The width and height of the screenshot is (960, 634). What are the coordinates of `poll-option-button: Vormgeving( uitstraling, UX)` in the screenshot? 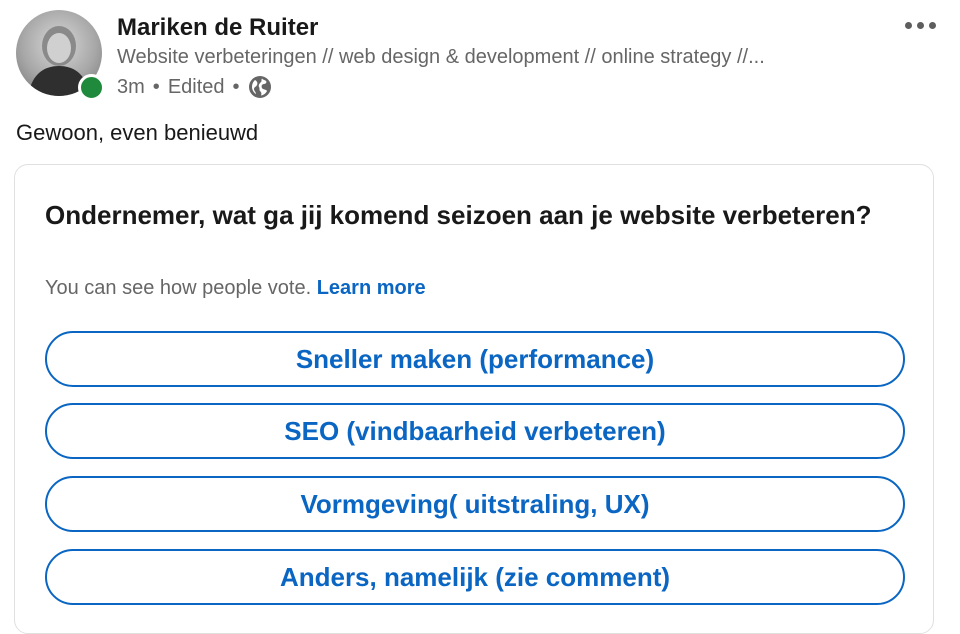 It's located at (475, 504).